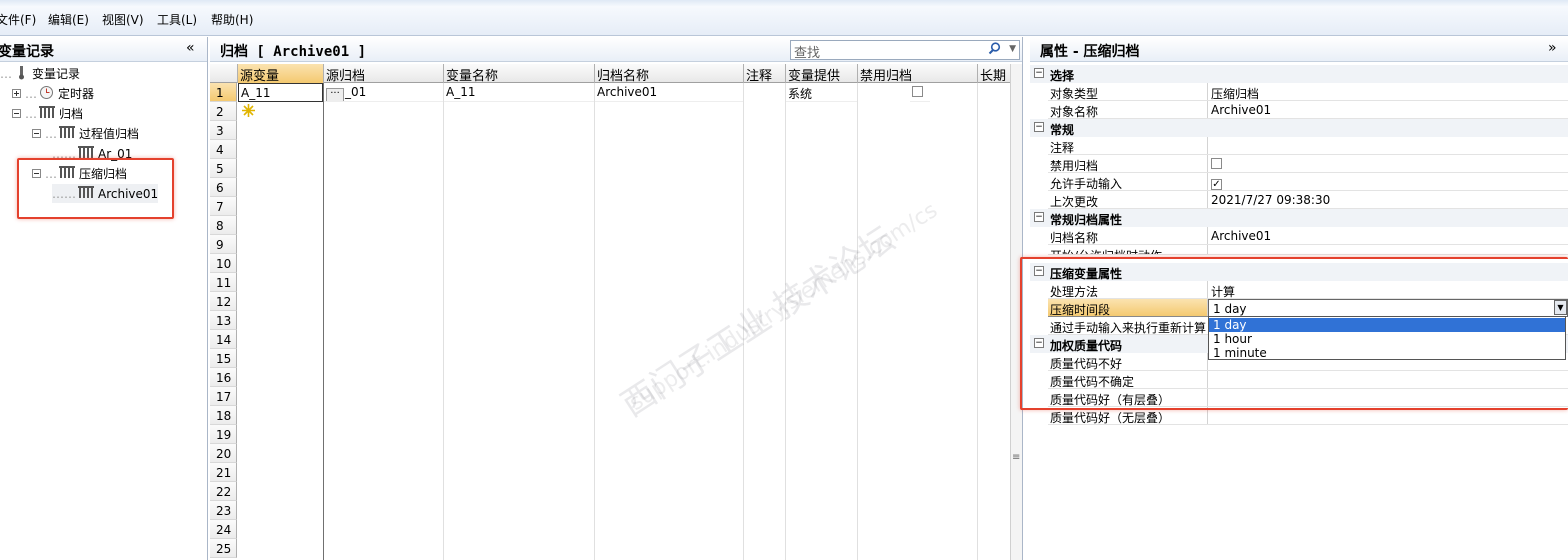 The image size is (1568, 560). What do you see at coordinates (1308, 236) in the screenshot?
I see `prop-archive-name: 归档名称 Archive01` at bounding box center [1308, 236].